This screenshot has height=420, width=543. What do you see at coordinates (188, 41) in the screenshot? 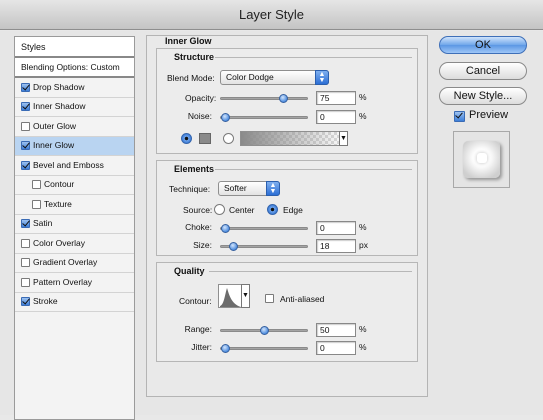
I see `panel-title: Inner Glow` at bounding box center [188, 41].